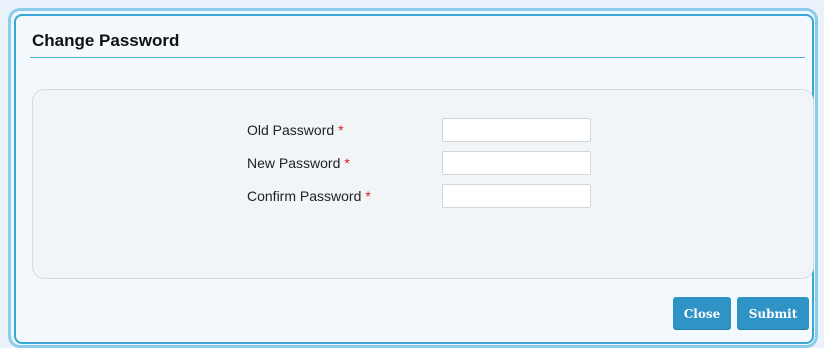 This screenshot has width=824, height=348. Describe the element at coordinates (423, 163) in the screenshot. I see `new-password-row: New Password *` at that location.